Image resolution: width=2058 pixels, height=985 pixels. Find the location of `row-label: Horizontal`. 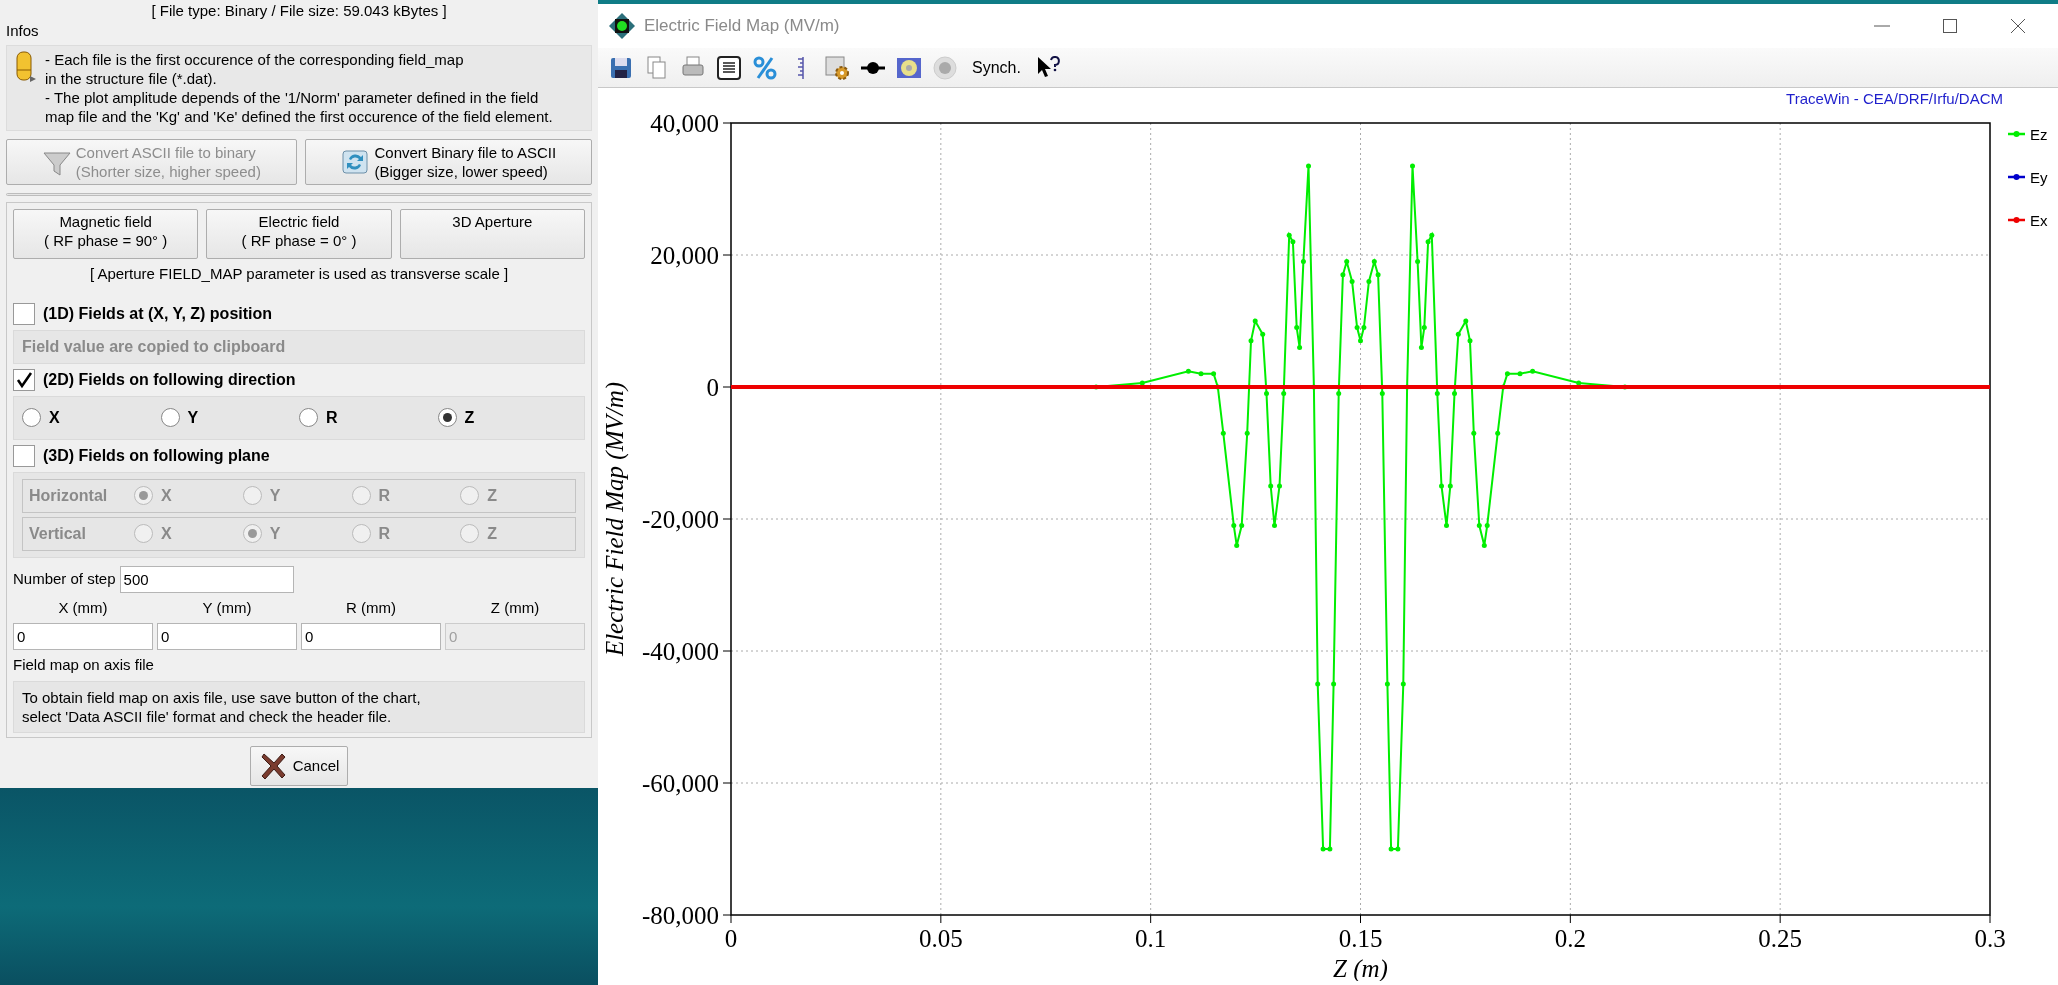

row-label: Horizontal is located at coordinates (69, 495).